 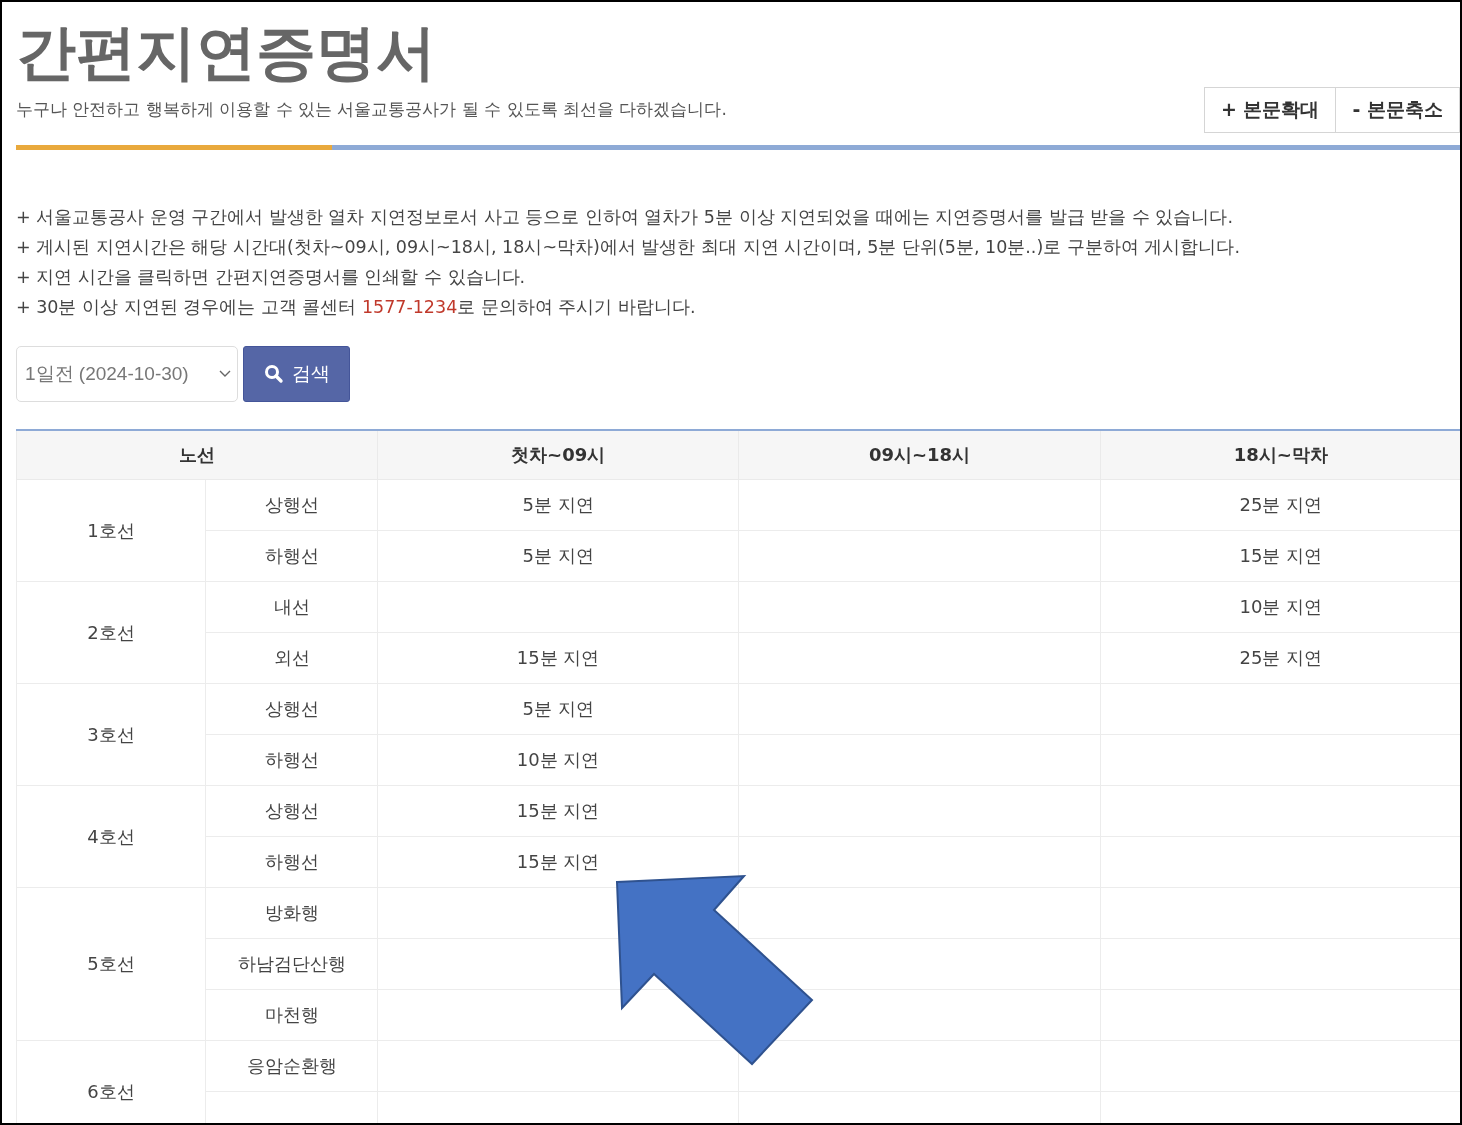 What do you see at coordinates (291, 657) in the screenshot?
I see `direction-name: 외선` at bounding box center [291, 657].